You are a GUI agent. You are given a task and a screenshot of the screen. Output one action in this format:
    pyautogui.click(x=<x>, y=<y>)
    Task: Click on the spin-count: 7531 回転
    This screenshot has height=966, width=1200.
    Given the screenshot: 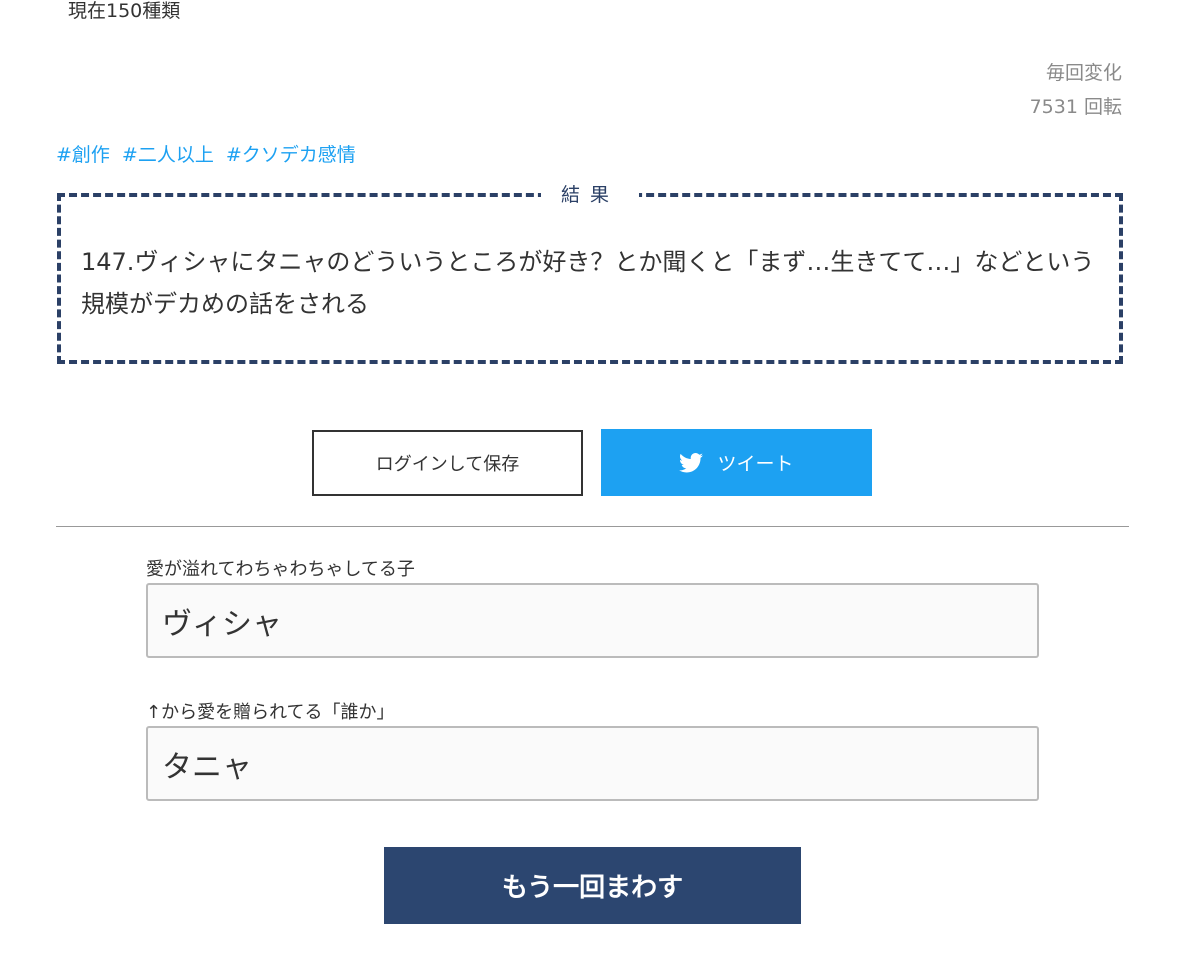 What is the action you would take?
    pyautogui.click(x=1075, y=107)
    